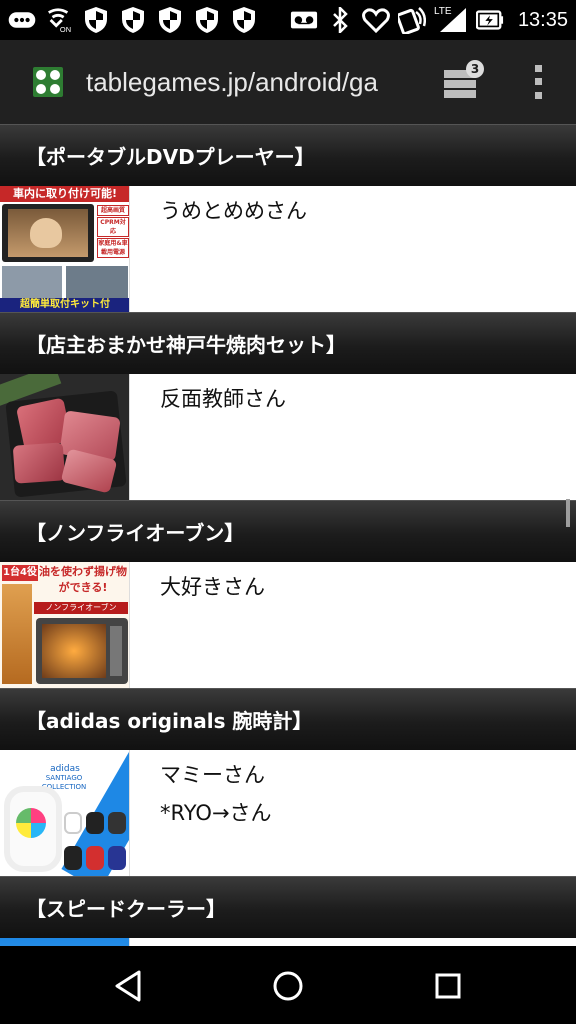 This screenshot has width=576, height=1024. What do you see at coordinates (64, 305) in the screenshot?
I see `thumb-caption: 超簡単取付キット付` at bounding box center [64, 305].